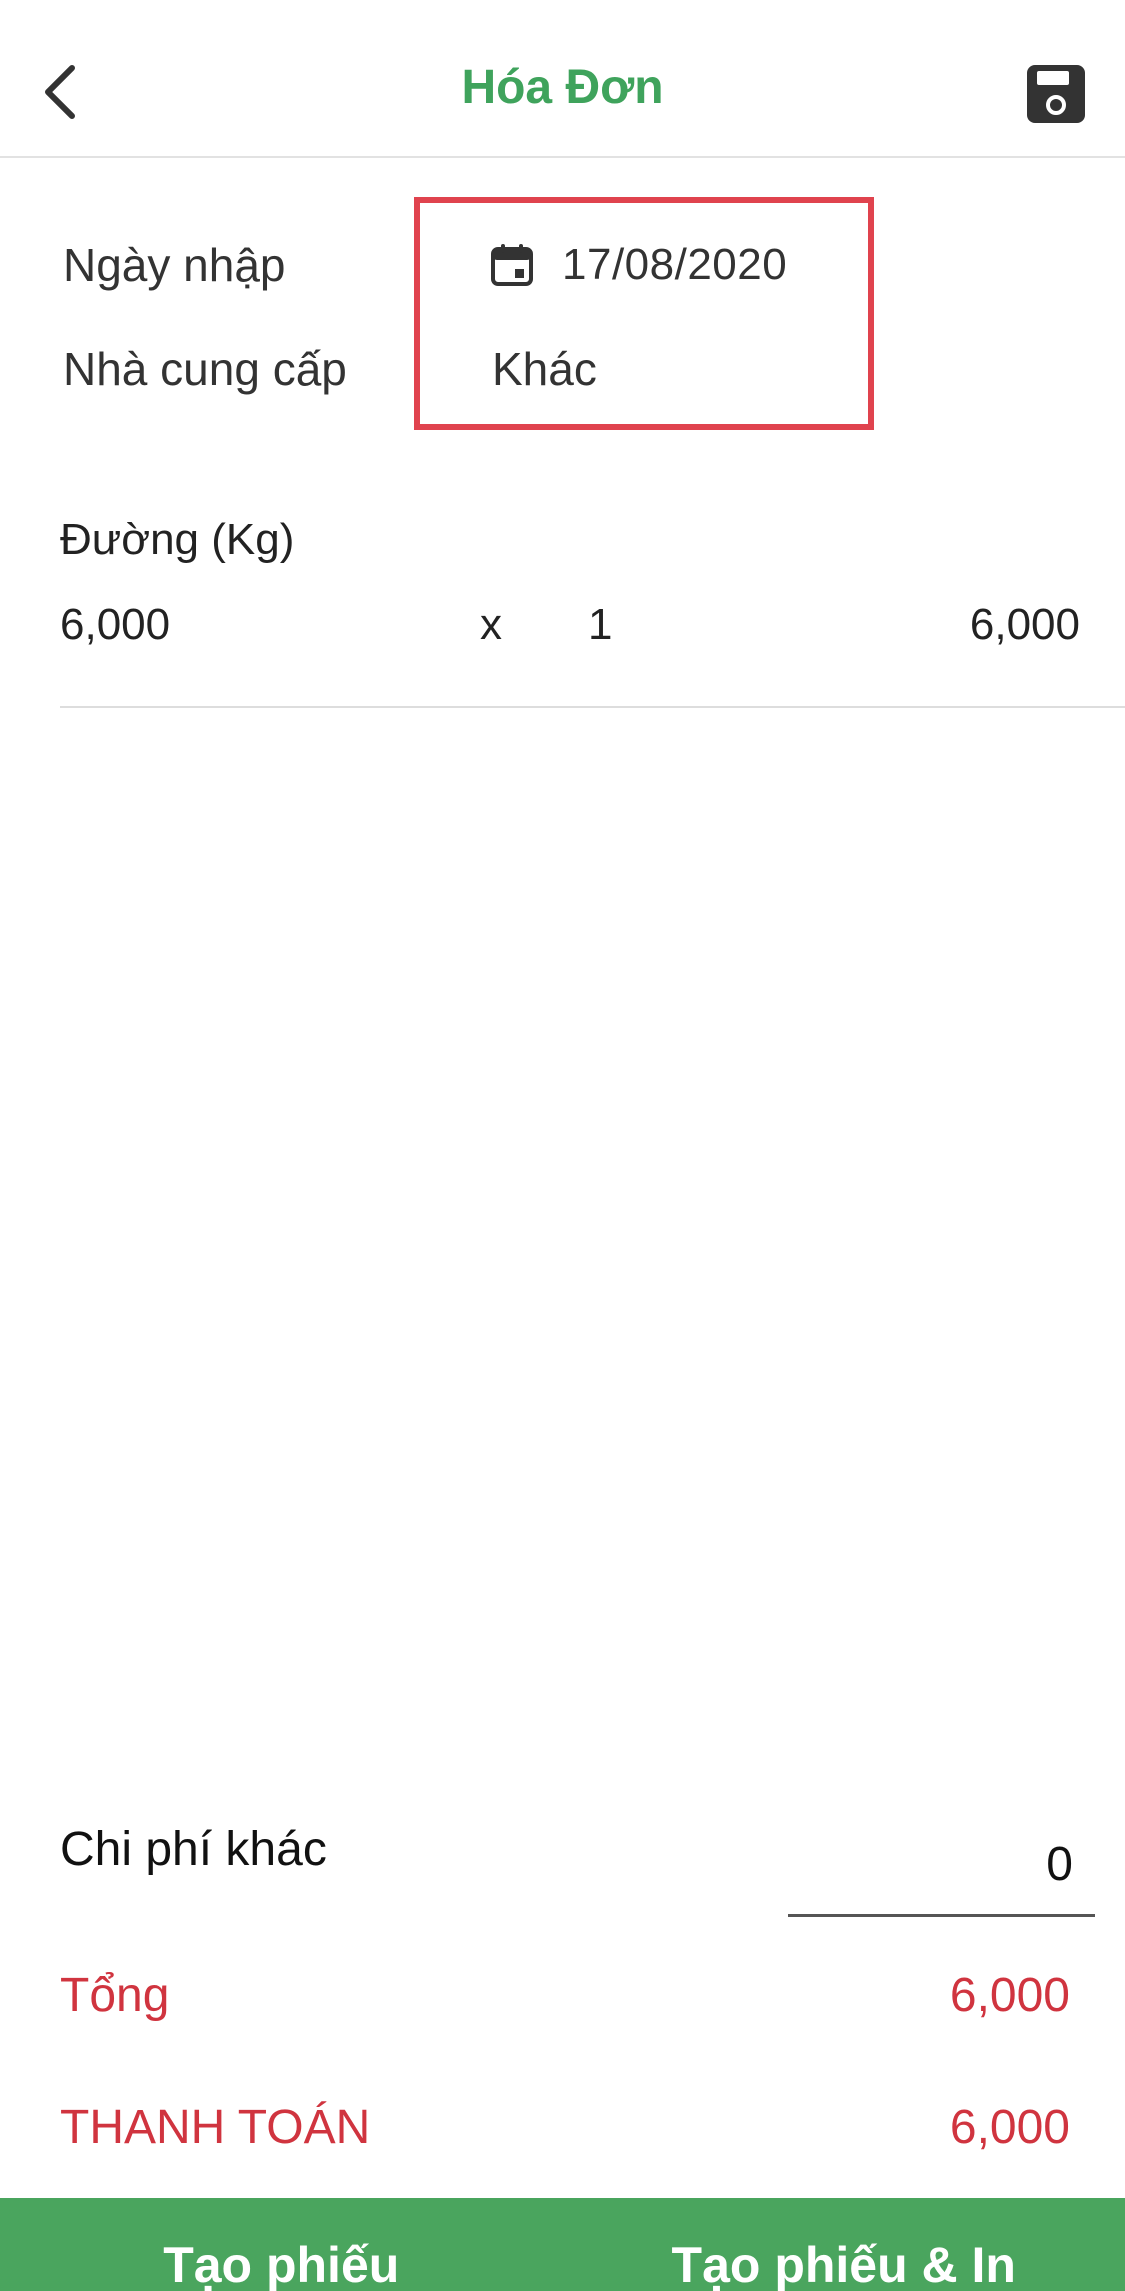  Describe the element at coordinates (570, 630) in the screenshot. I see `item-row: 6,000 x 1 6,000` at that location.